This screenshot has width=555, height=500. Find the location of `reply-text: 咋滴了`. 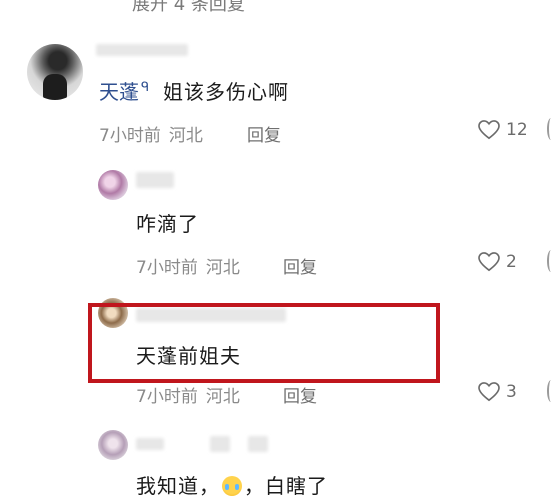

reply-text: 咋滴了 is located at coordinates (167, 224).